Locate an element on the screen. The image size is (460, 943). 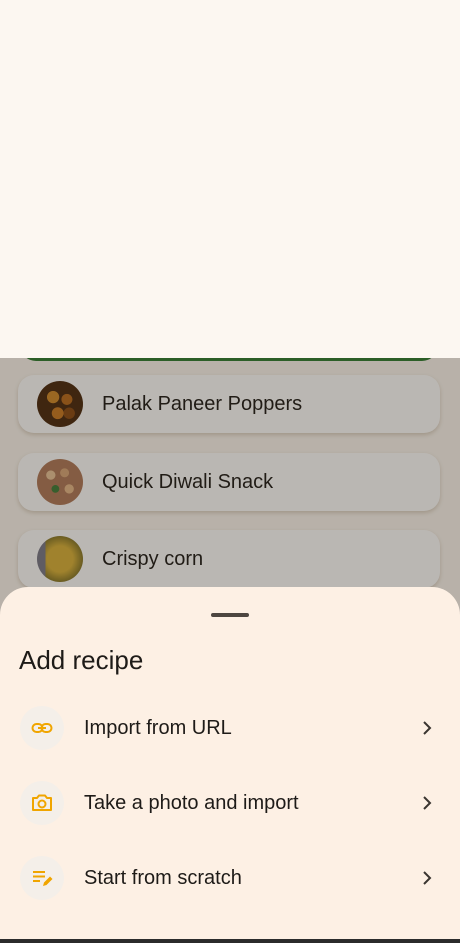
take-photo-option: Take a photo and import is located at coordinates (230, 803).